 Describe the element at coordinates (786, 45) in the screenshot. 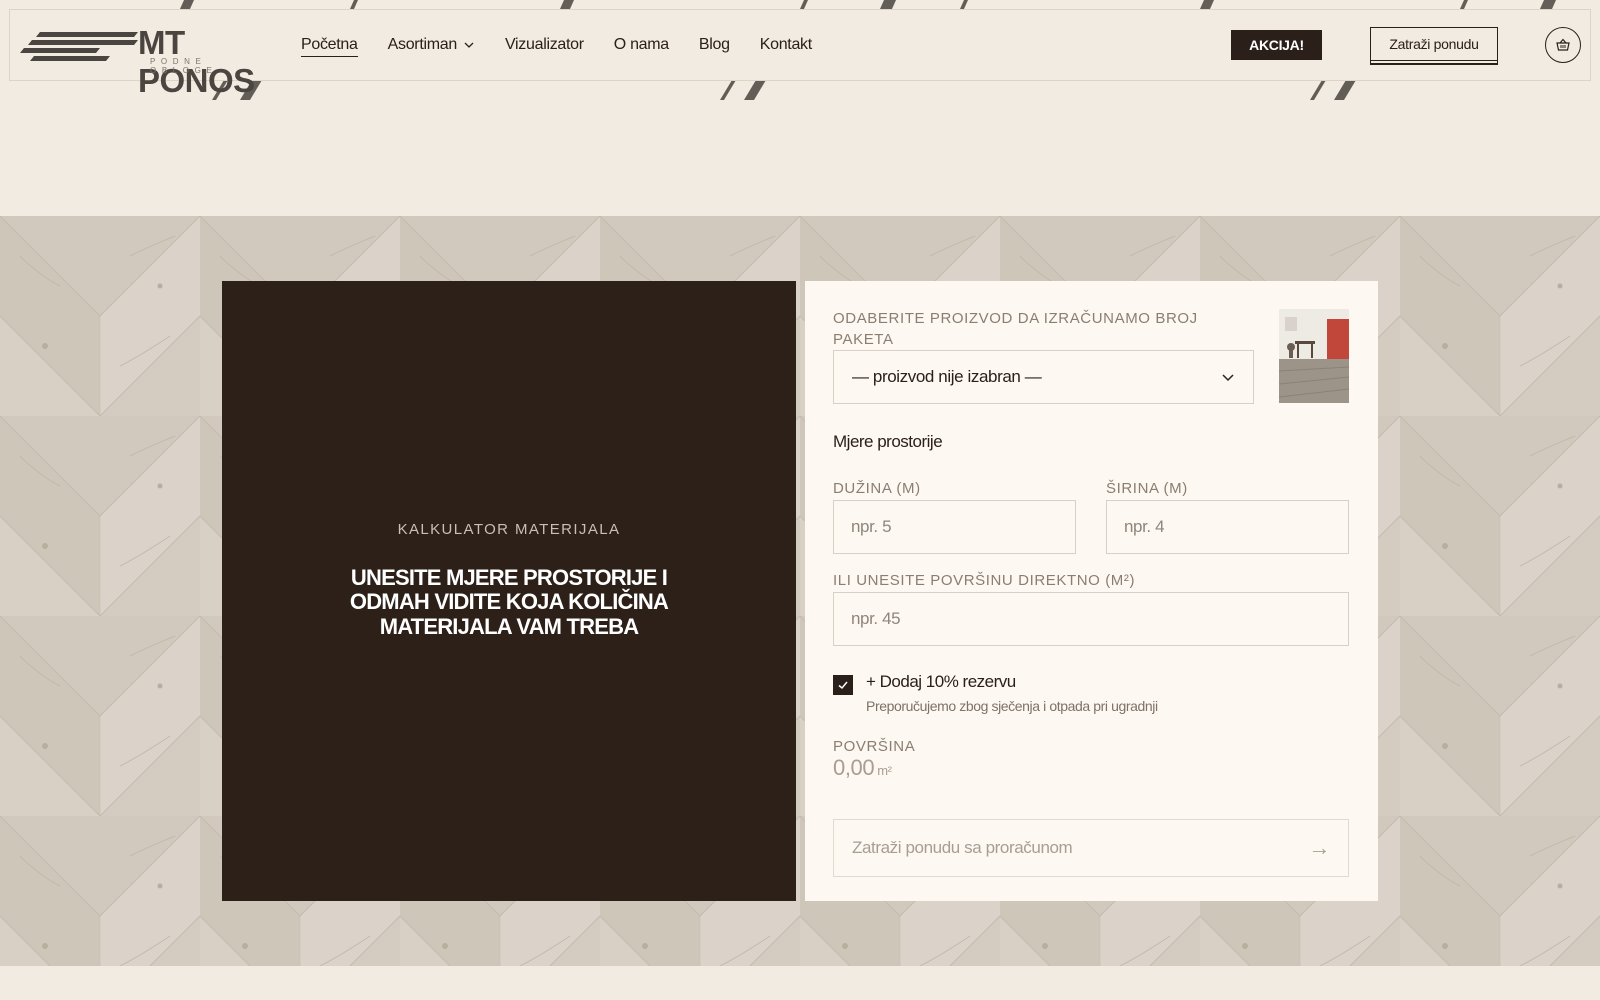

I see `nav-item-kontakt: Kontakt` at that location.